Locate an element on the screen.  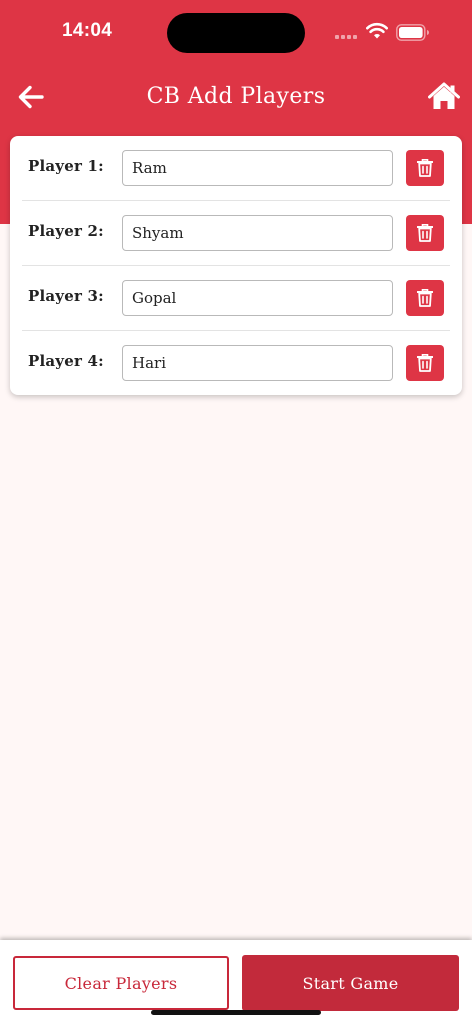
player-row: Player 4: is located at coordinates (236, 363).